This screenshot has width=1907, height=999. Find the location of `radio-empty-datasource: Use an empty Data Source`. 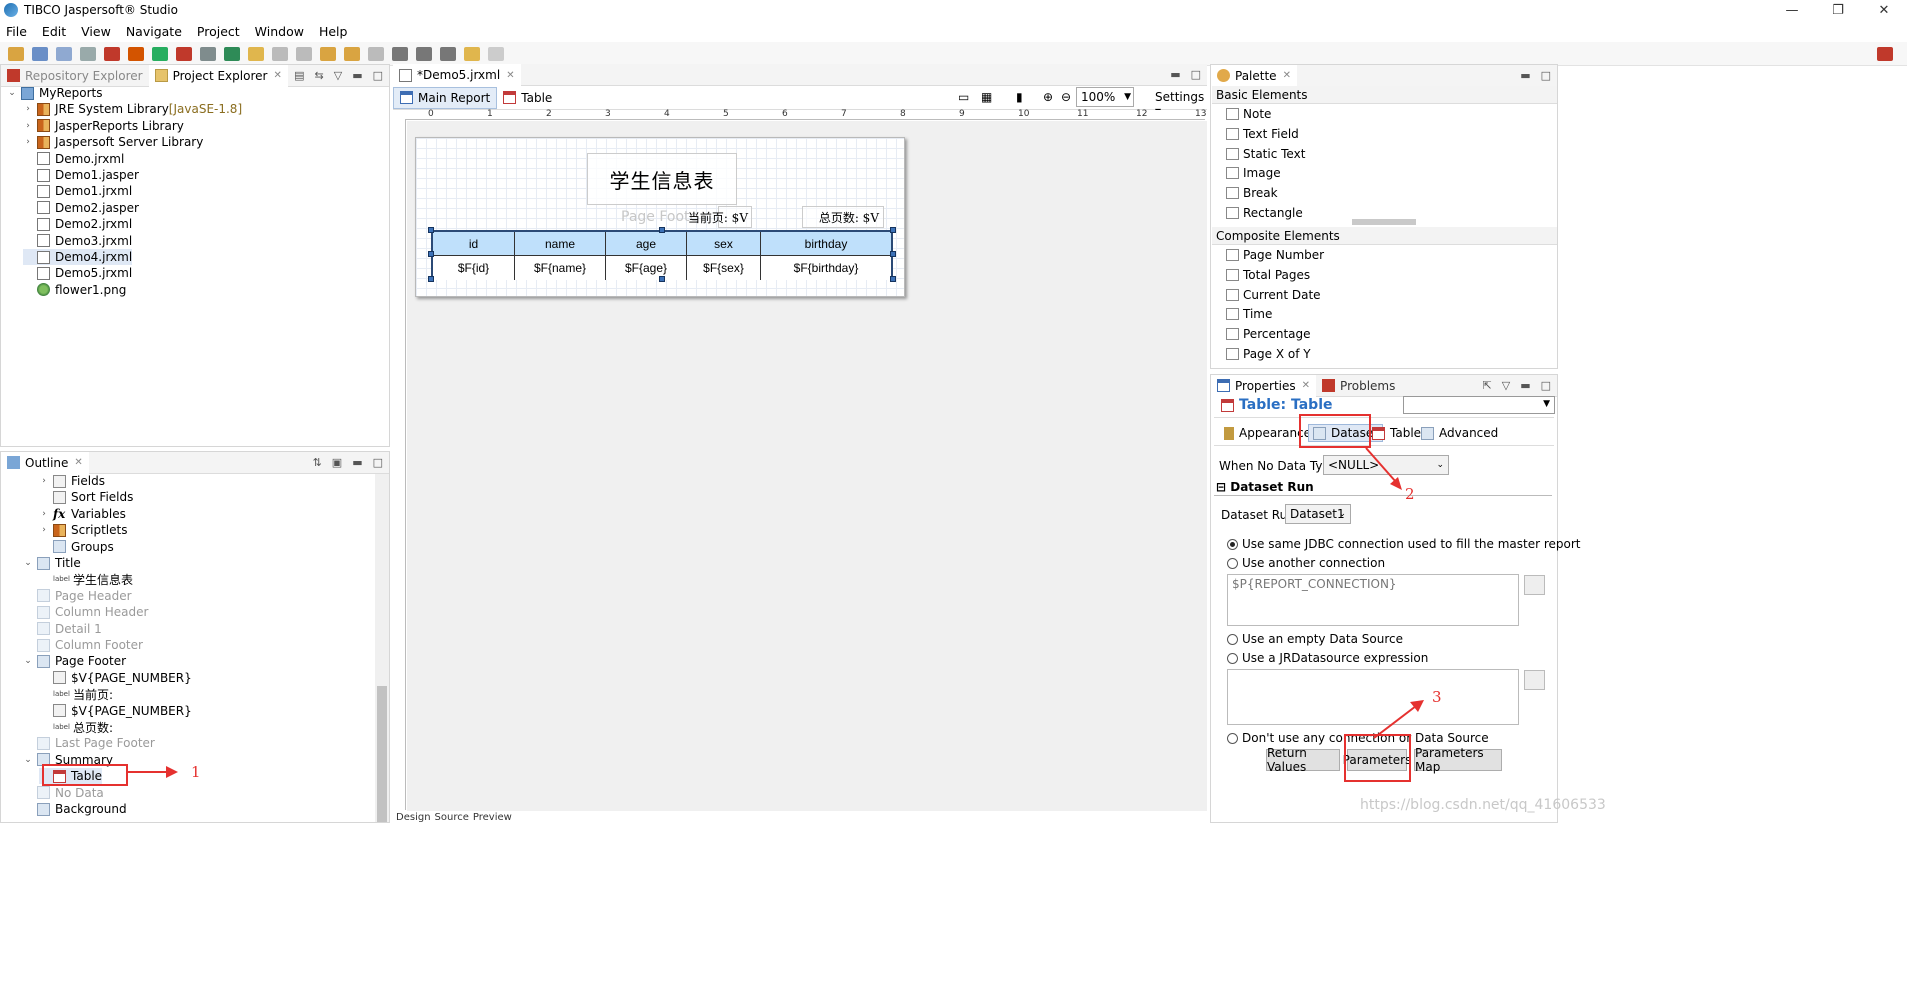

radio-empty-datasource: Use an empty Data Source is located at coordinates (1315, 639).